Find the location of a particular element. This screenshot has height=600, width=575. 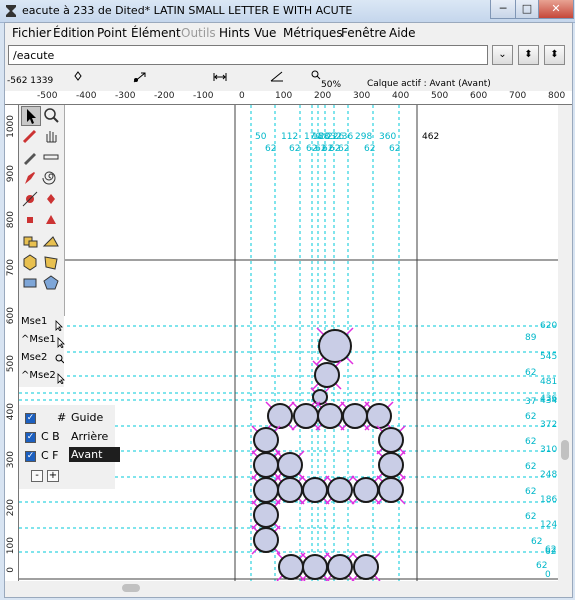

menu-element: Élément is located at coordinates (156, 33).